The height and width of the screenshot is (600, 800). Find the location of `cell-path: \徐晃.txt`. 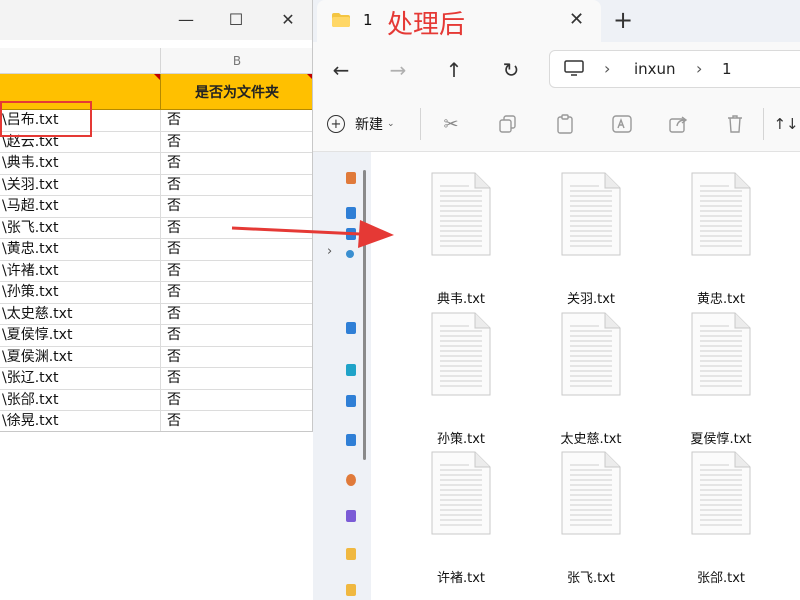

cell-path: \徐晃.txt is located at coordinates (80, 421).